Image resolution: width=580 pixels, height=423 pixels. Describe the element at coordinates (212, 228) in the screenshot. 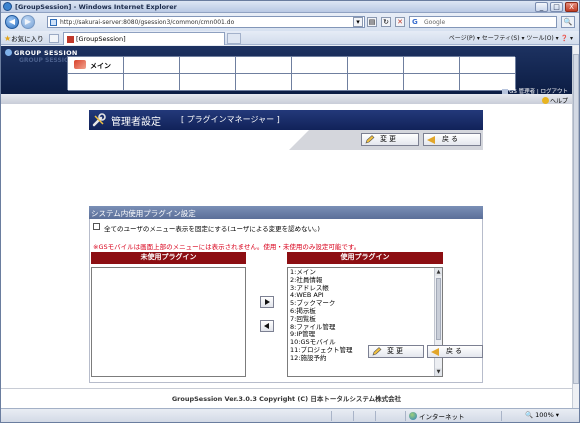

I see `fix-menu-checkbox-label: 全てのユーザのメニュー表示を固定にする(ユーザによる変更を認めない。)` at that location.